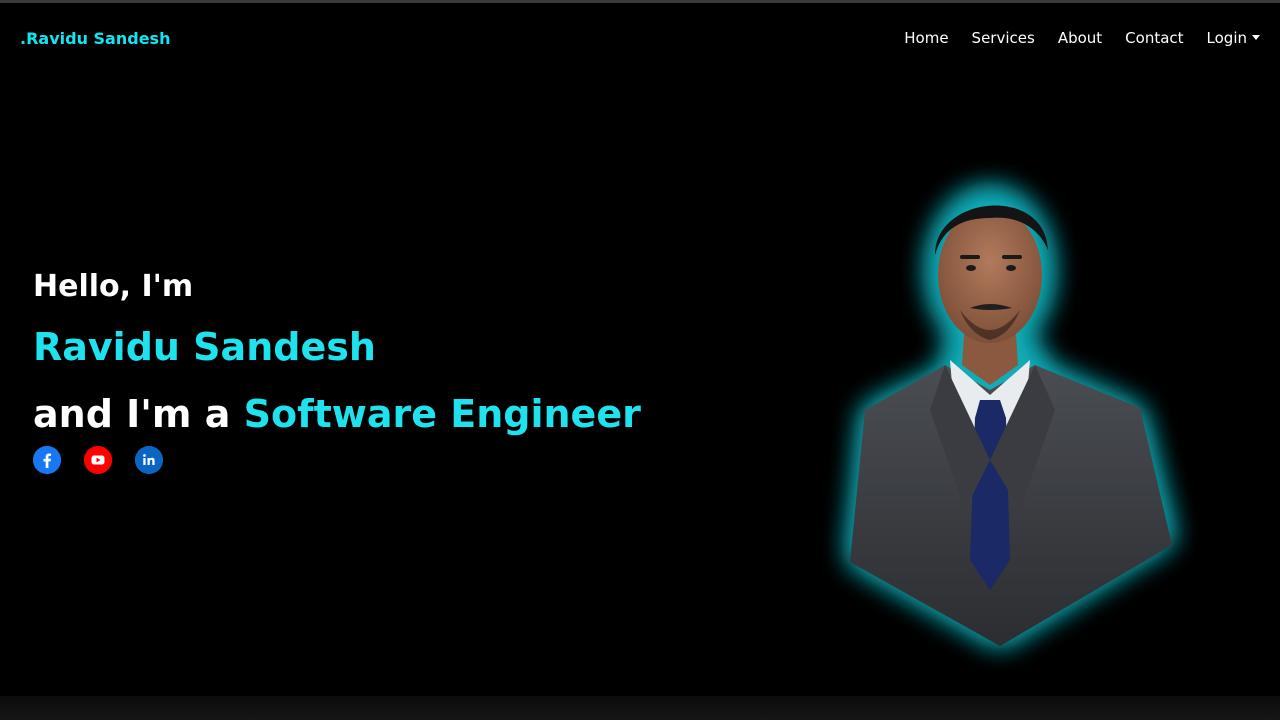 This screenshot has height=720, width=1280. I want to click on nav-services-link: Services, so click(1003, 38).